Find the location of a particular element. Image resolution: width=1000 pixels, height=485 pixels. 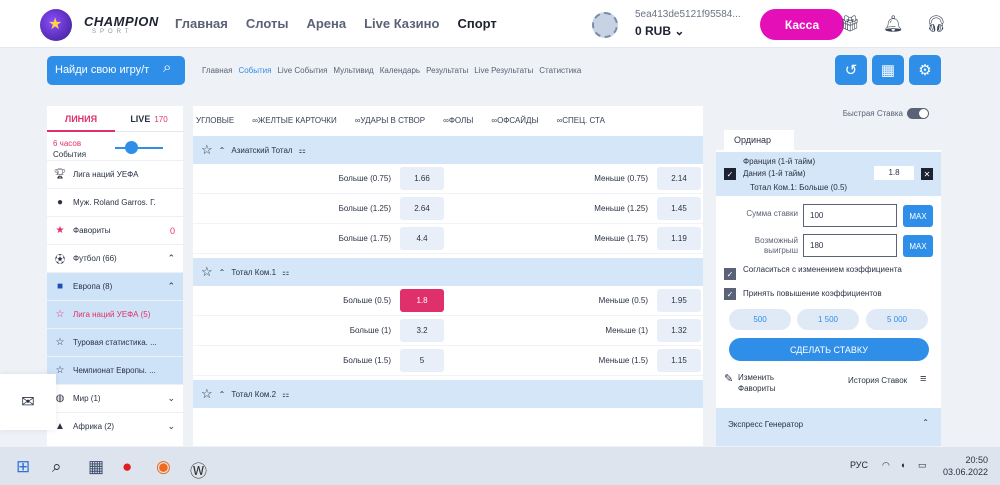

odd-button: 1.95 is located at coordinates (679, 300).